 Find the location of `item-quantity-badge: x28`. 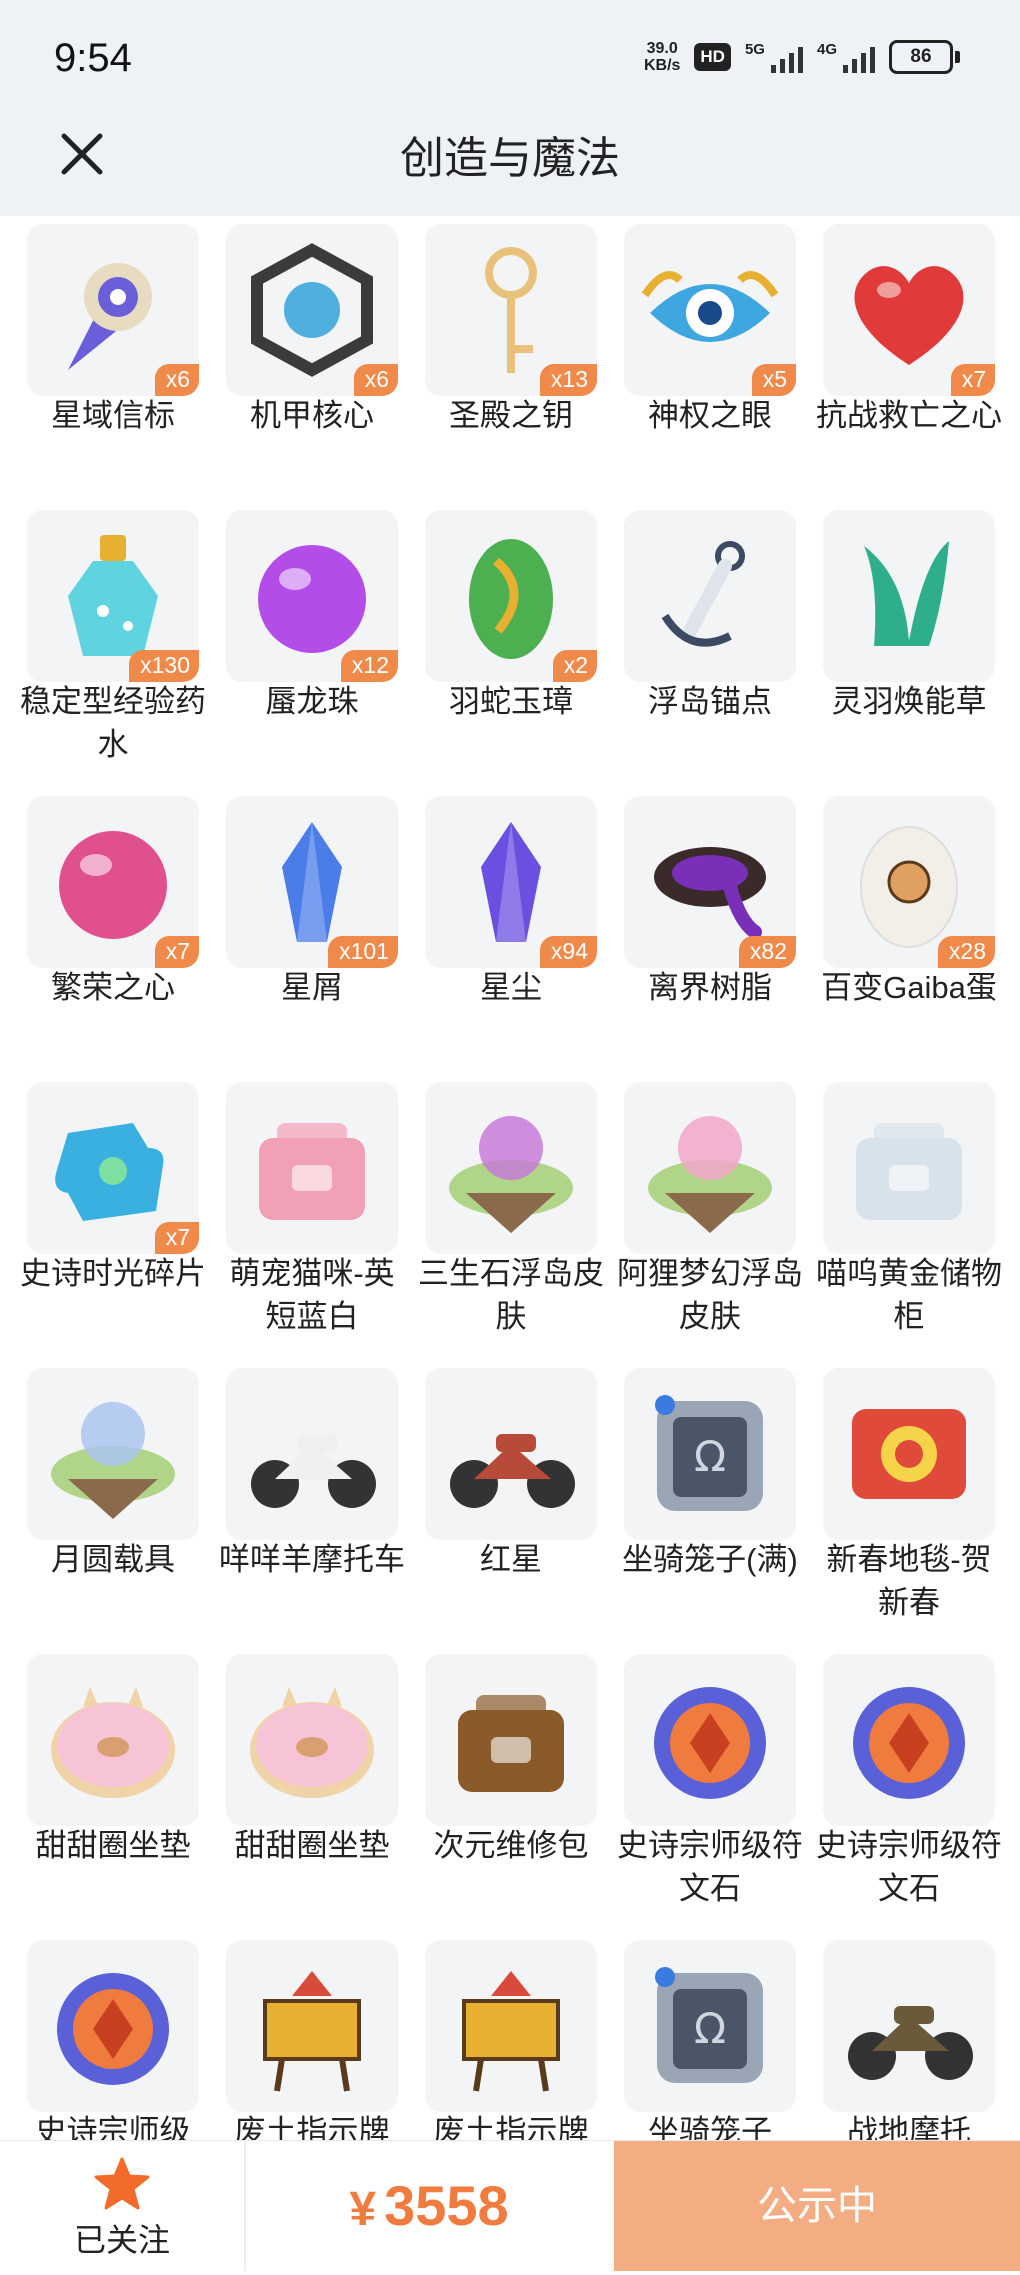

item-quantity-badge: x28 is located at coordinates (966, 952).